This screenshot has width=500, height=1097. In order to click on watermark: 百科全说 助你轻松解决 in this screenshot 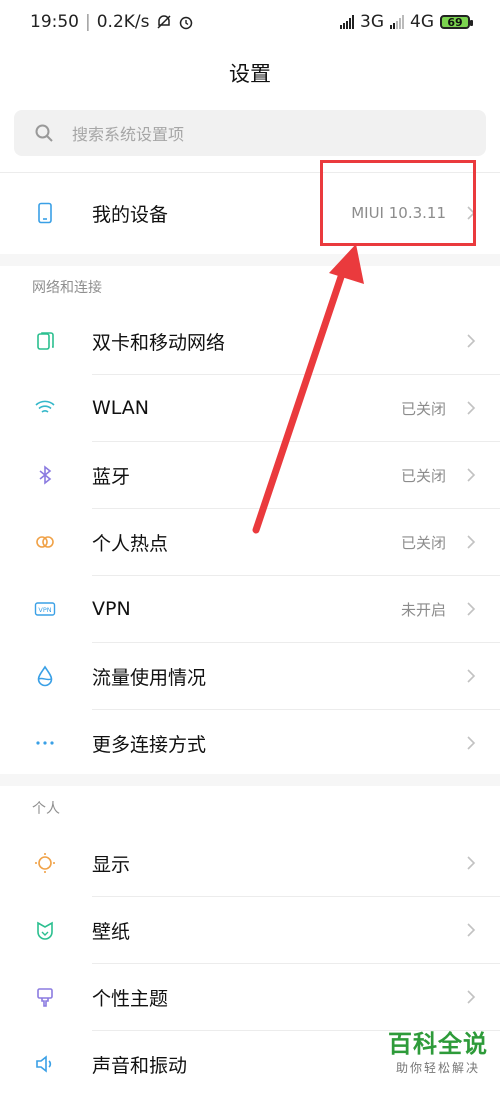, I will do `click(438, 1050)`.